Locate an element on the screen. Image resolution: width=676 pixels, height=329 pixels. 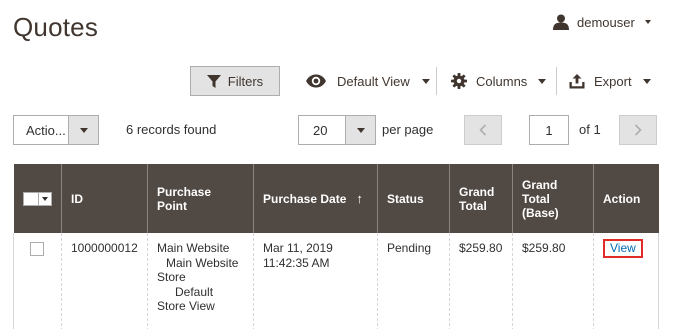
purchase-point-store-line-2: Store is located at coordinates (171, 277).